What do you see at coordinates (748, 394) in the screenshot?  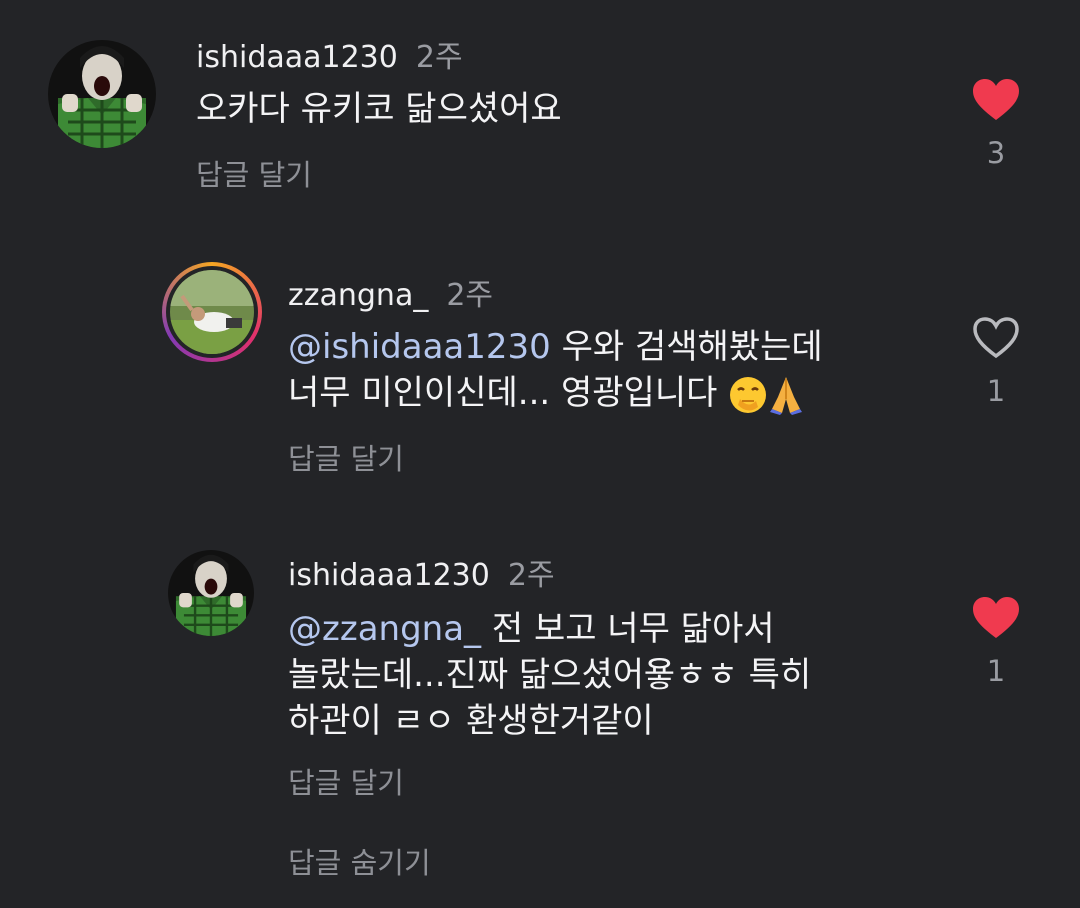 I see `face-with-hand-over-mouth-emoji` at bounding box center [748, 394].